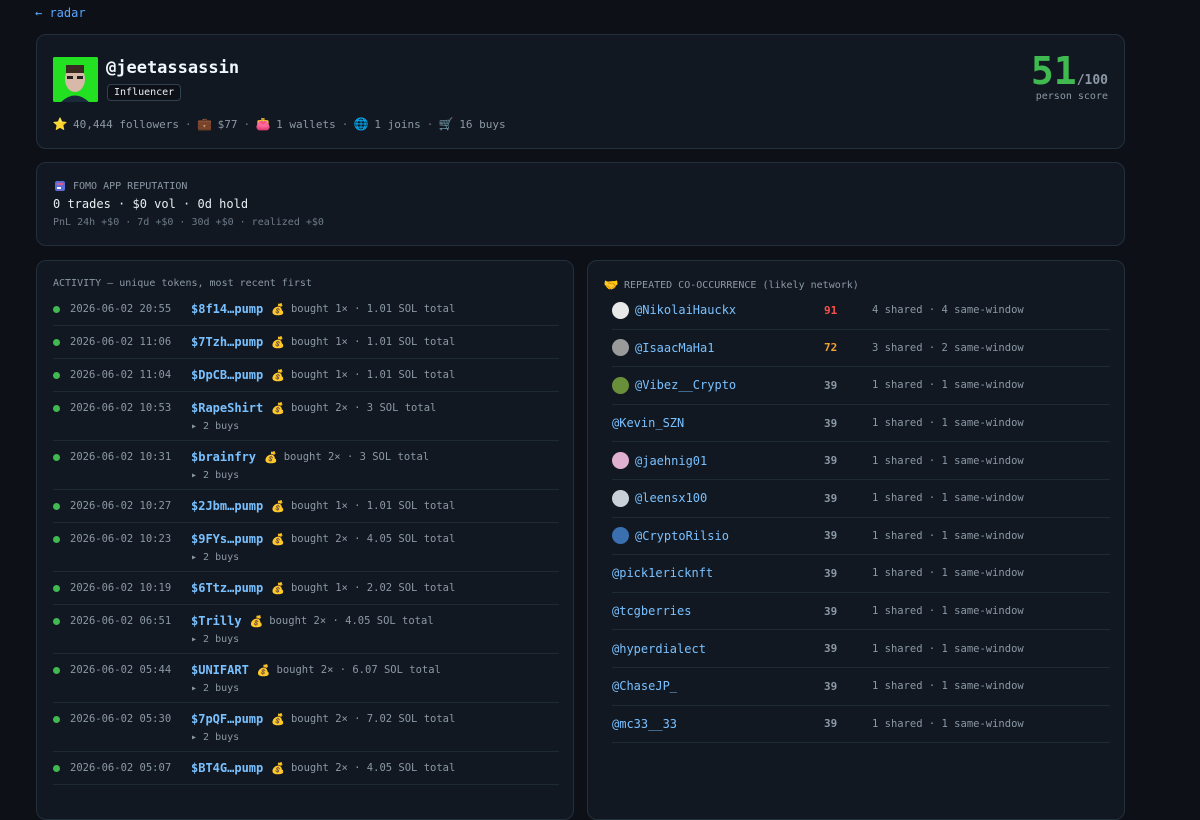 This screenshot has height=820, width=1200. What do you see at coordinates (121, 719) in the screenshot?
I see `activity-time: 2026-06-02 05:30` at bounding box center [121, 719].